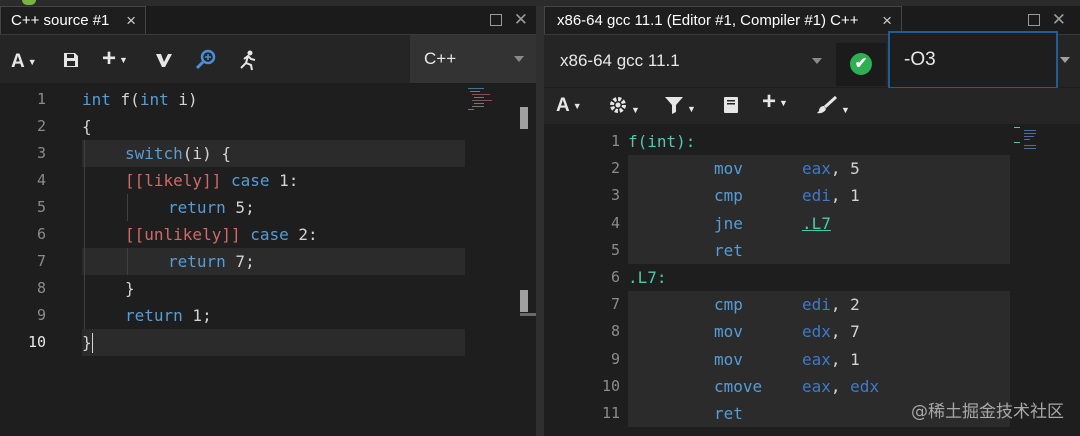 The height and width of the screenshot is (436, 1080). Describe the element at coordinates (615, 304) in the screenshot. I see `line-number: 7` at that location.